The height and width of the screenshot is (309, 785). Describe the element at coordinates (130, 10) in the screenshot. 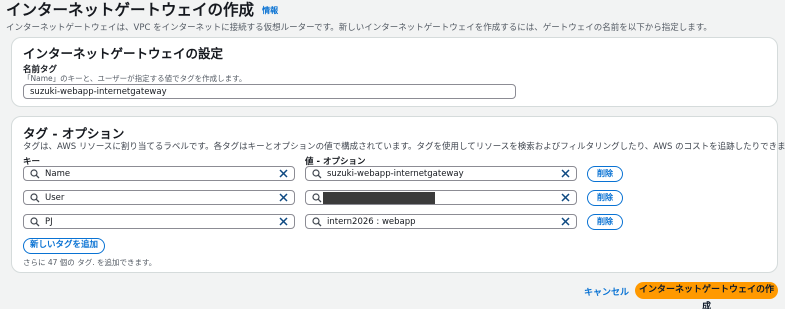

I see `page-title: インターネットゲートウェイの作成` at that location.